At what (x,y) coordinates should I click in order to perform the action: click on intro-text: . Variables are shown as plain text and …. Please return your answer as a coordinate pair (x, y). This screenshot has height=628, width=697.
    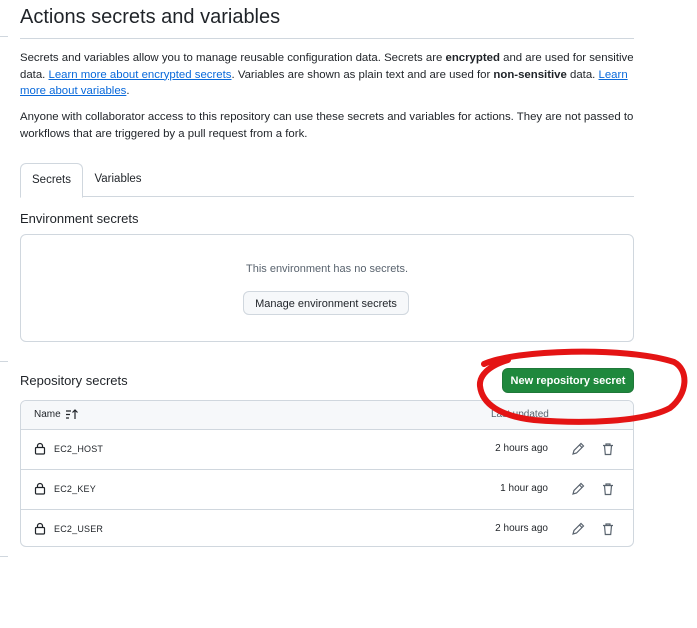
    Looking at the image, I should click on (362, 74).